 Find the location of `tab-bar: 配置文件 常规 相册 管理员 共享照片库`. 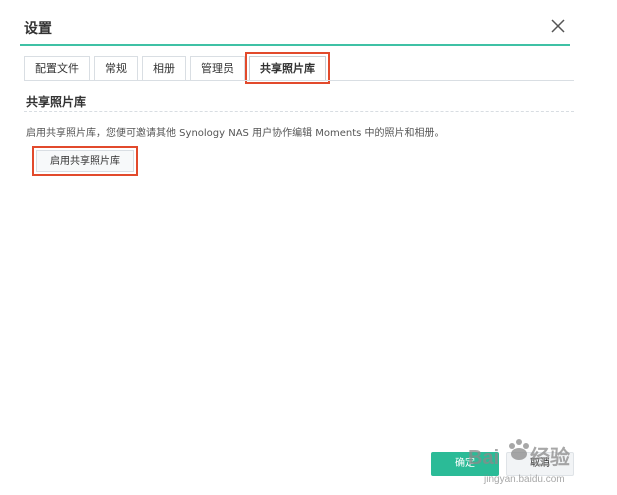

tab-bar: 配置文件 常规 相册 管理员 共享照片库 is located at coordinates (177, 68).